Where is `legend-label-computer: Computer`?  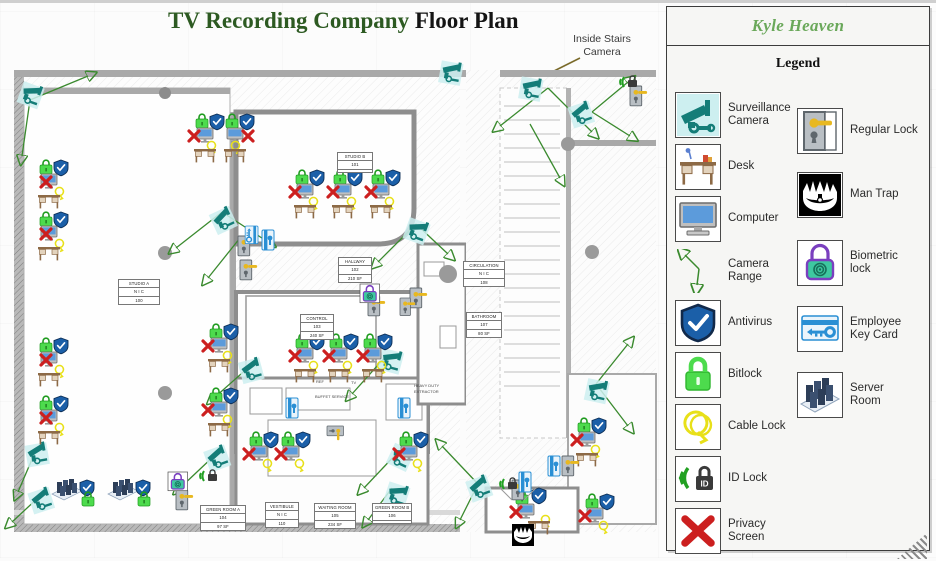
legend-label-computer: Computer is located at coordinates (753, 218).